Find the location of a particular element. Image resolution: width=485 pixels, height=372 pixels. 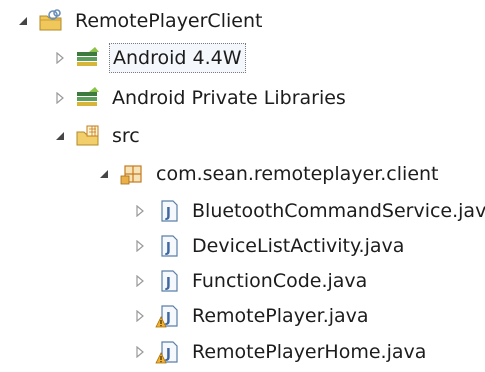

tree-item-java-file: J RemotePlayer.java is located at coordinates (252, 316).